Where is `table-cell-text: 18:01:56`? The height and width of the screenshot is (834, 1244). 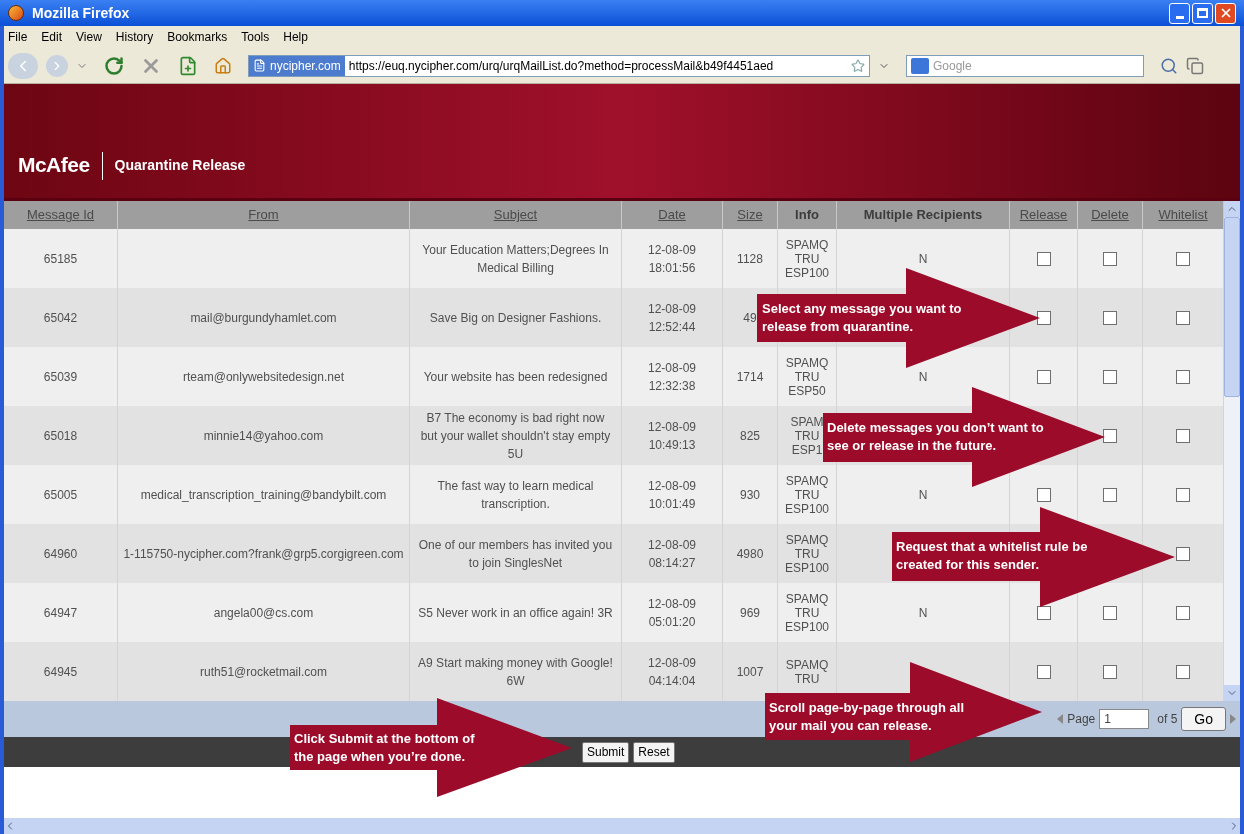
table-cell-text: 18:01:56 is located at coordinates (672, 268).